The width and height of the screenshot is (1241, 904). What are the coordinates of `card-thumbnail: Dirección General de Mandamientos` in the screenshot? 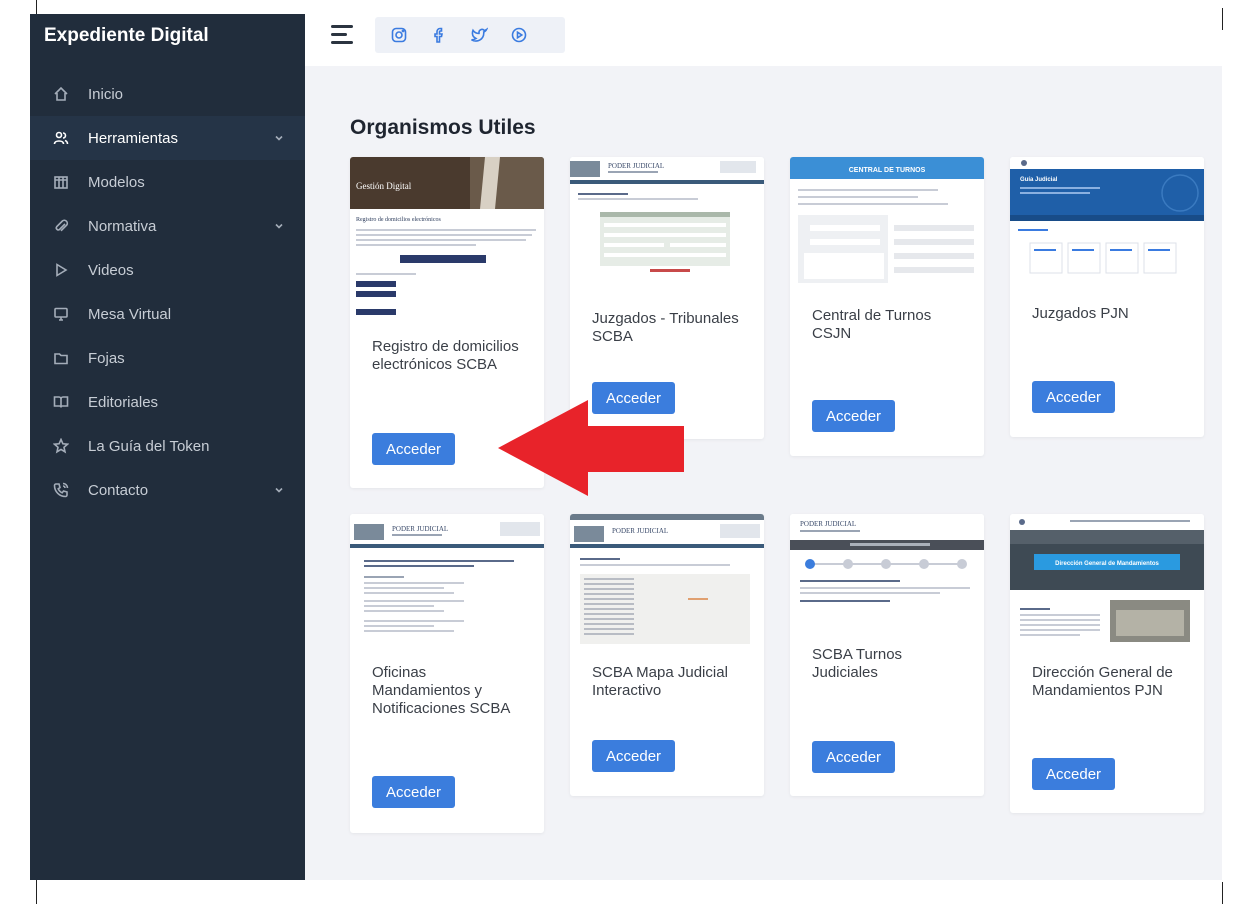 It's located at (1107, 594).